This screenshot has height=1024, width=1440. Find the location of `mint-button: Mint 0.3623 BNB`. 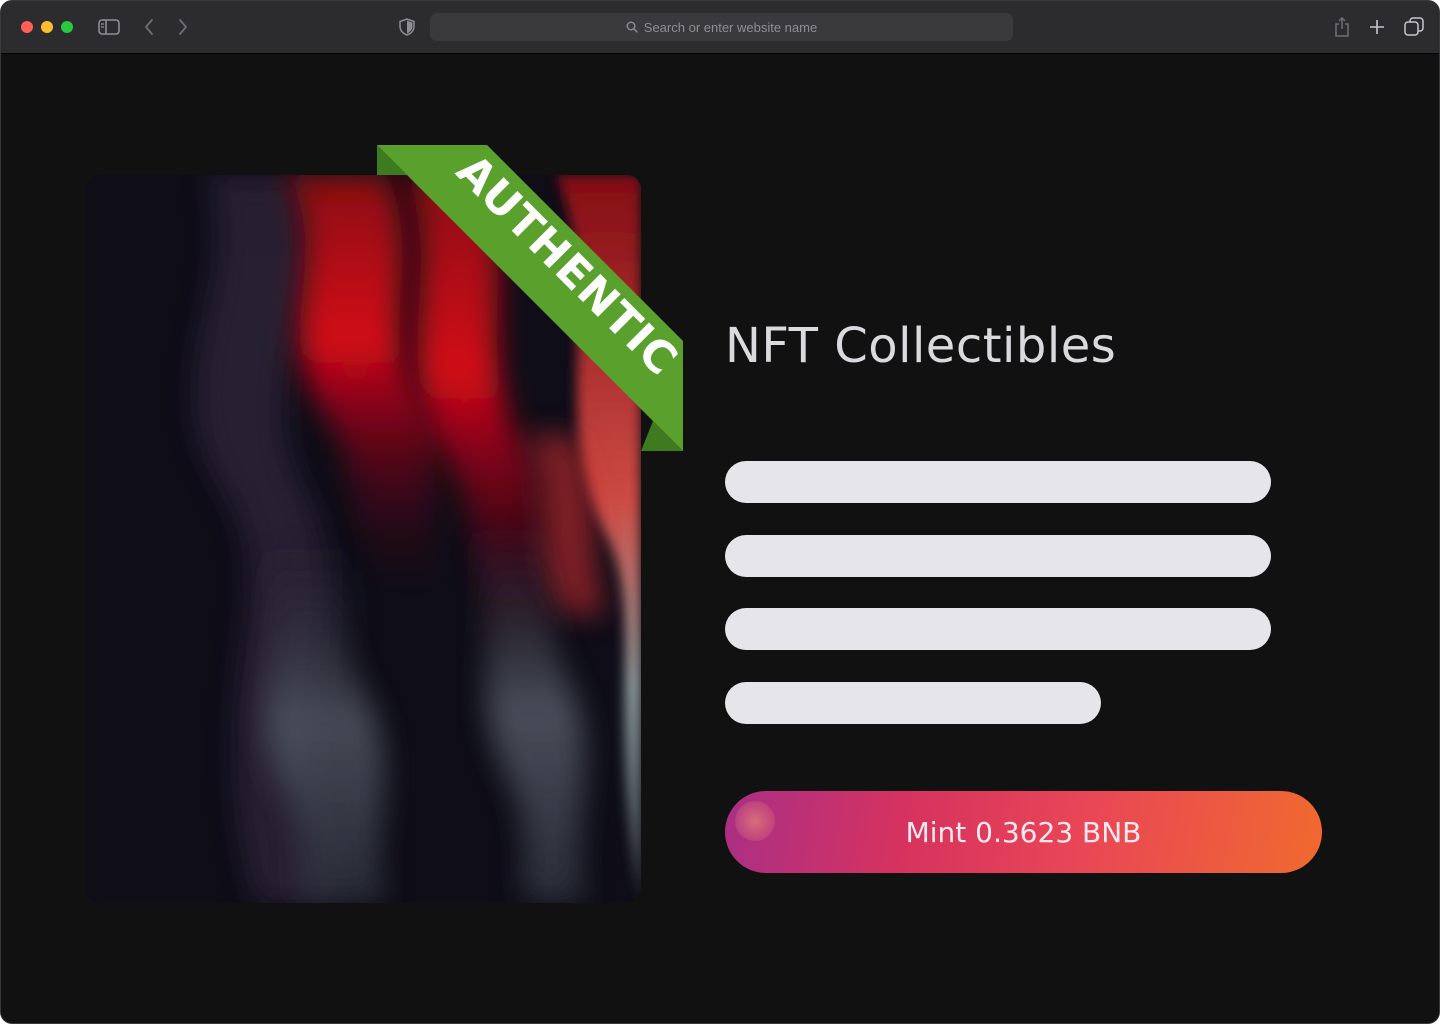

mint-button: Mint 0.3623 BNB is located at coordinates (1023, 832).